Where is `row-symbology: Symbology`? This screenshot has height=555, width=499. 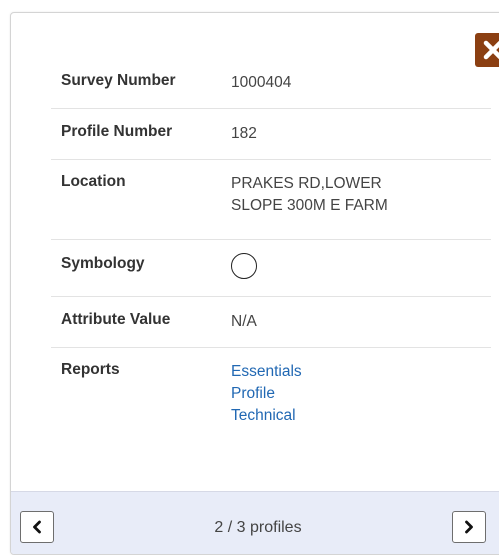 row-symbology: Symbology is located at coordinates (271, 268).